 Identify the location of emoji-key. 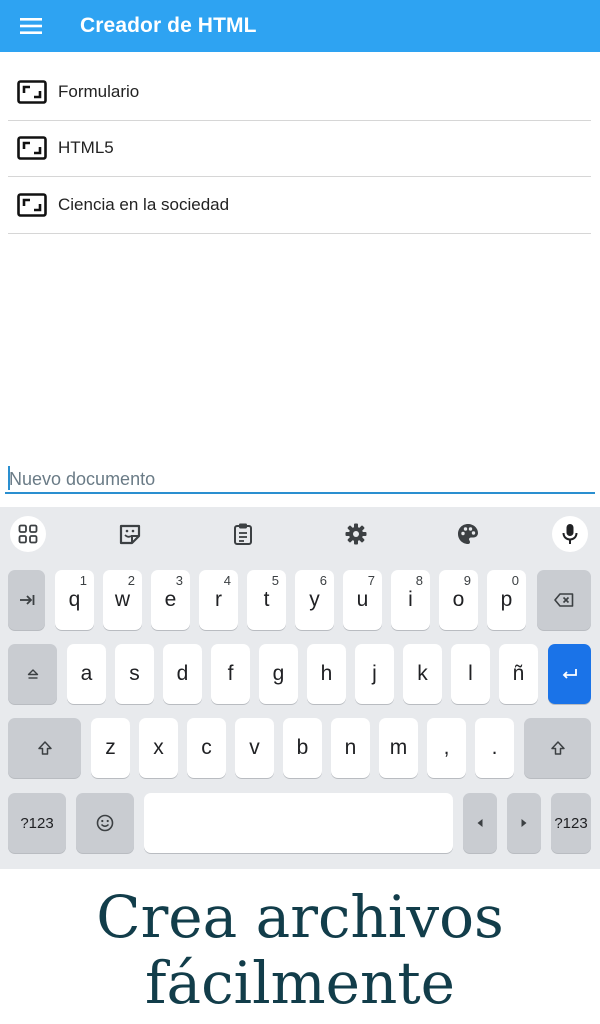
(105, 823).